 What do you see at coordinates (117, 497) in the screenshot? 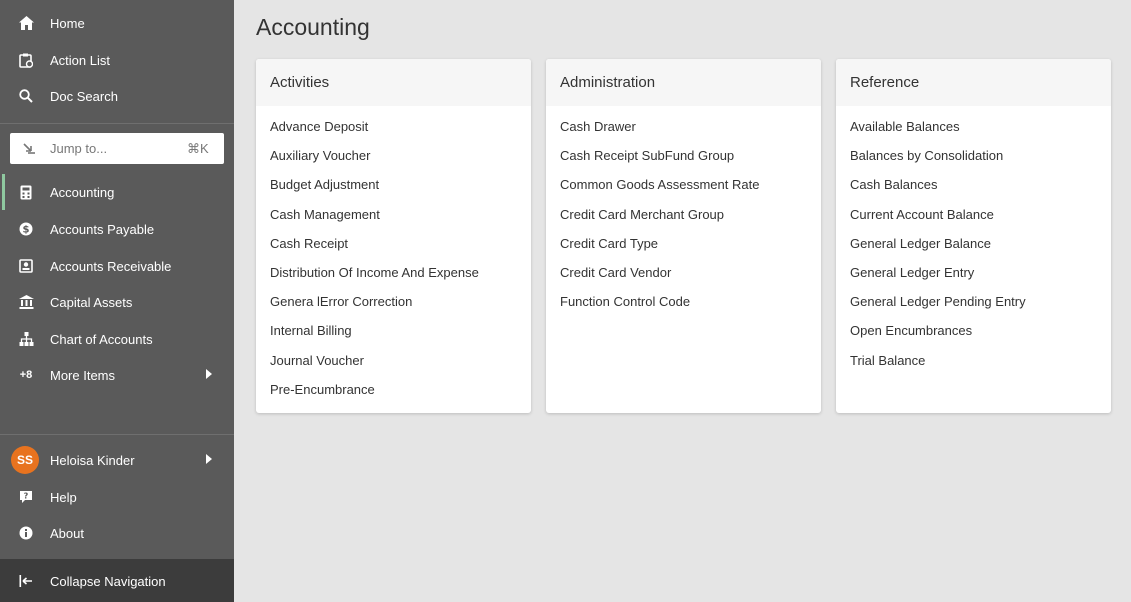
I see `nav-help: ? Help` at bounding box center [117, 497].